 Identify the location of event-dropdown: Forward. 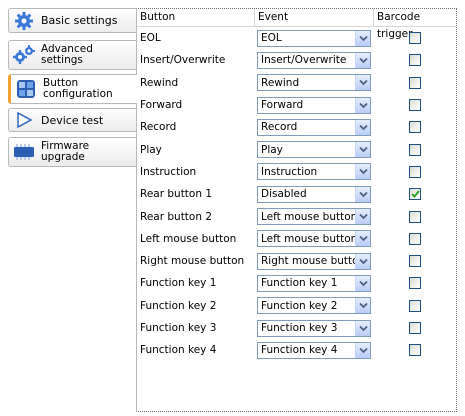
(314, 105).